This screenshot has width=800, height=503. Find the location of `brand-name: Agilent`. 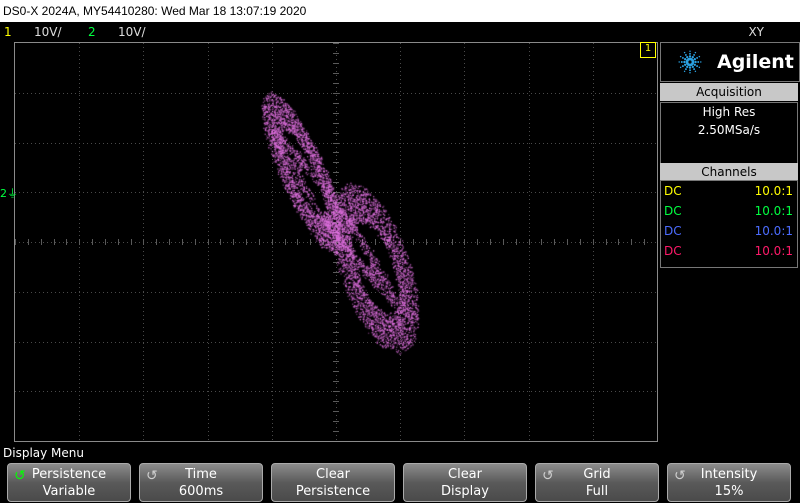

brand-name: Agilent is located at coordinates (755, 62).